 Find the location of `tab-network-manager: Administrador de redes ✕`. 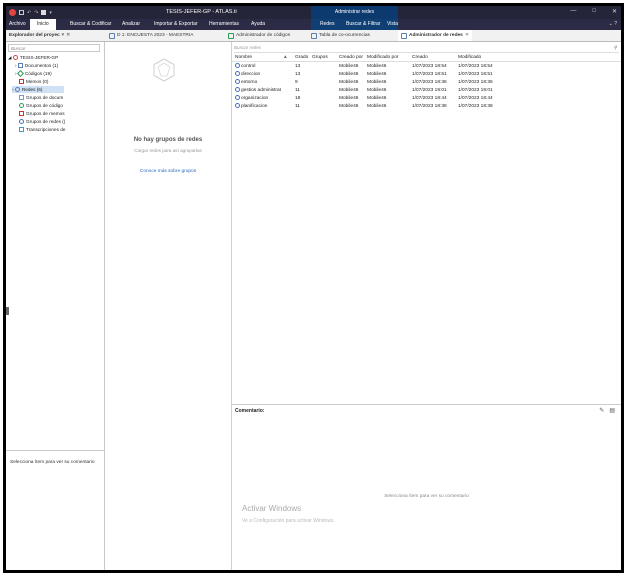

tab-network-manager: Administrador de redes ✕ is located at coordinates (435, 35).